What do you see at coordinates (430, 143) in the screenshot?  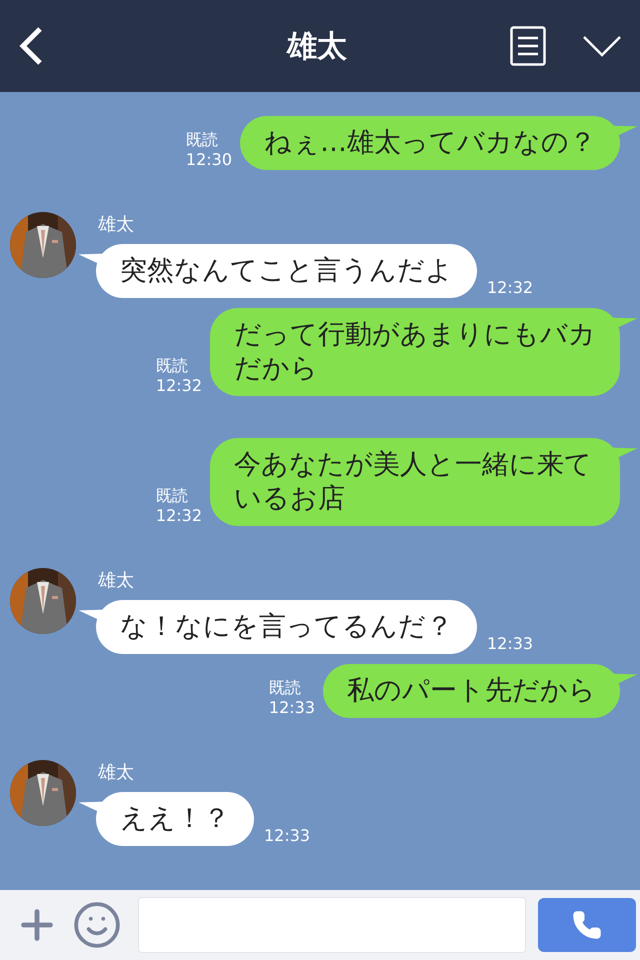 I see `message-bubble: ねぇ…雄太ってバカなの？` at bounding box center [430, 143].